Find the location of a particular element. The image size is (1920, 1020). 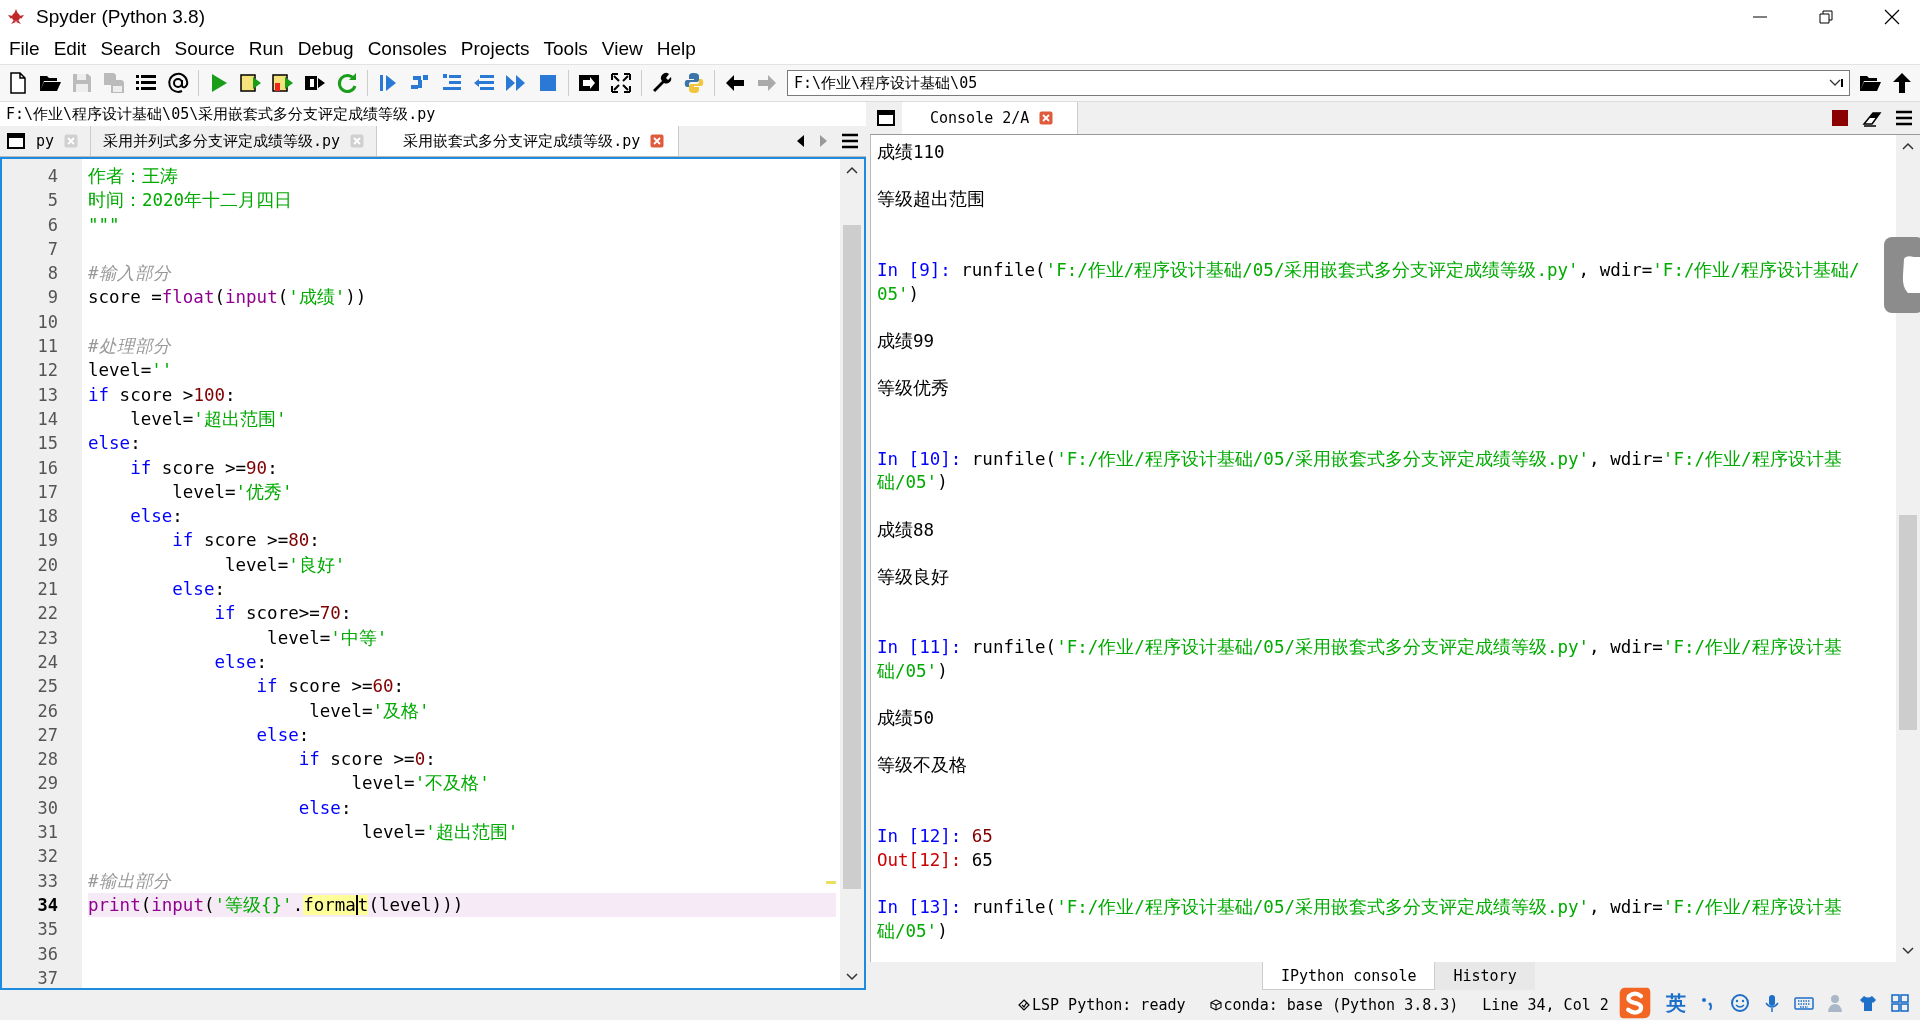

line-number: 7 is located at coordinates (52, 249).